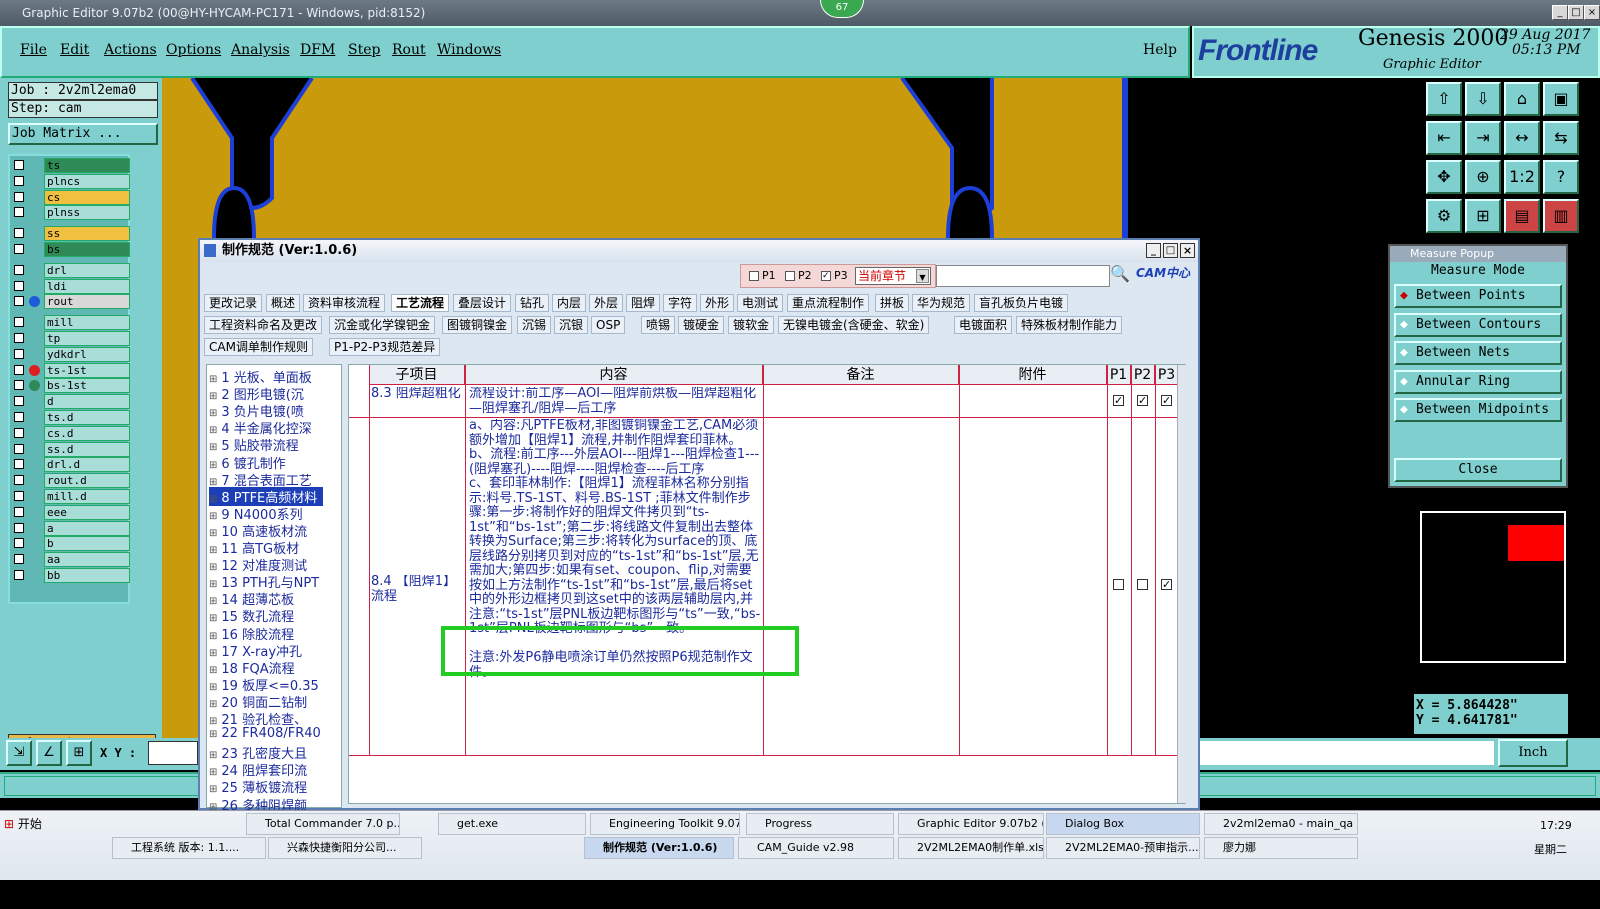  What do you see at coordinates (71, 270) in the screenshot?
I see `layer-row: drl` at bounding box center [71, 270].